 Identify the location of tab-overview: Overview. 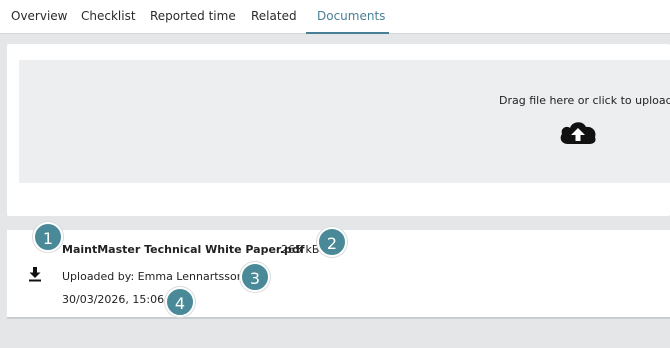
(39, 17).